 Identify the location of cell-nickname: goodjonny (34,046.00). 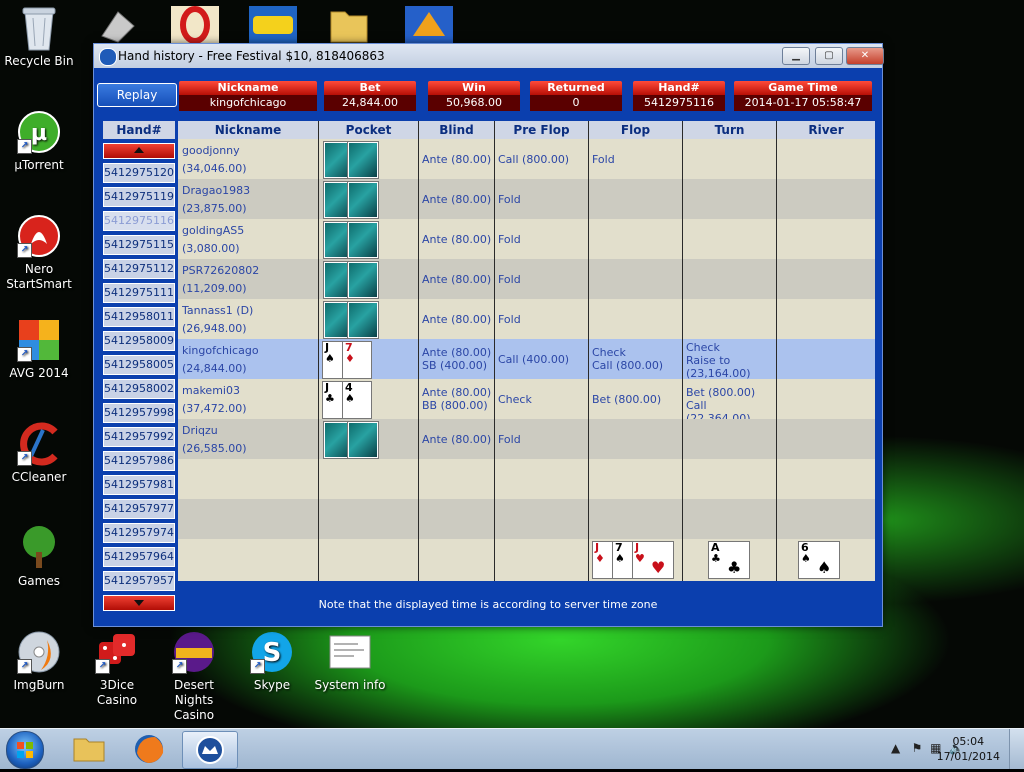
(249, 160).